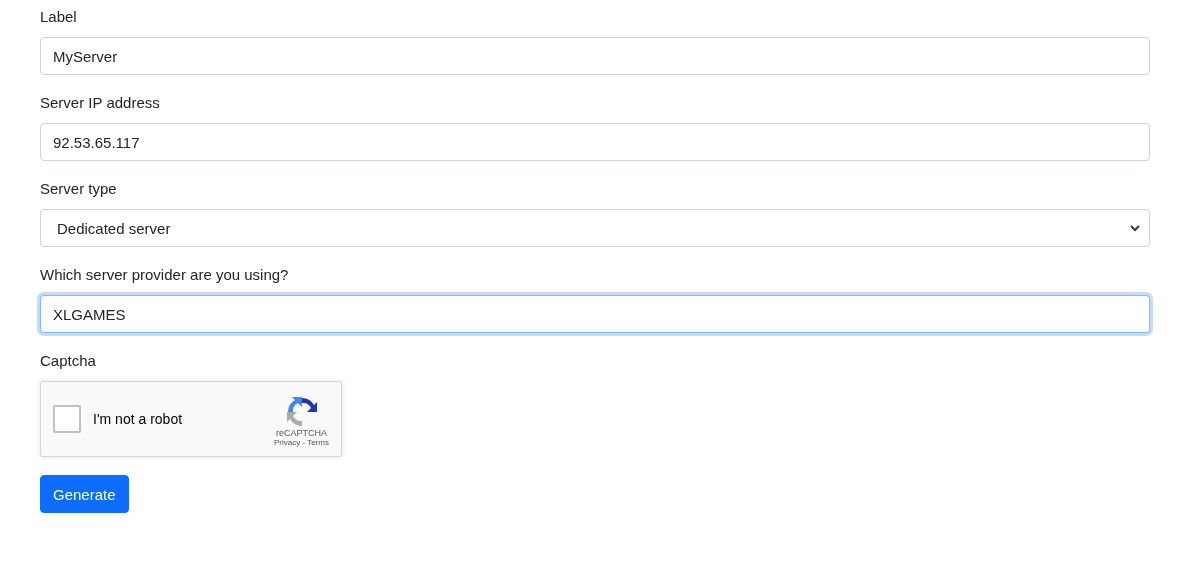 The height and width of the screenshot is (567, 1189). I want to click on recaptcha-text: reCAPTCHA, so click(301, 432).